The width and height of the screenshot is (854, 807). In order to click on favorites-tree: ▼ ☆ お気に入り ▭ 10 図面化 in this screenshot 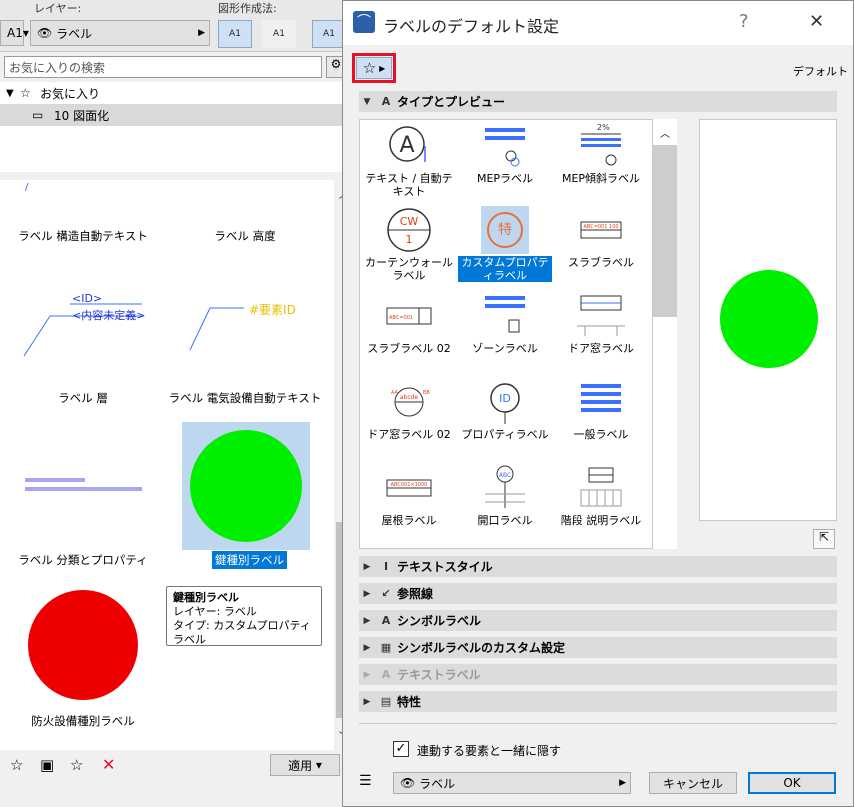, I will do `click(172, 127)`.